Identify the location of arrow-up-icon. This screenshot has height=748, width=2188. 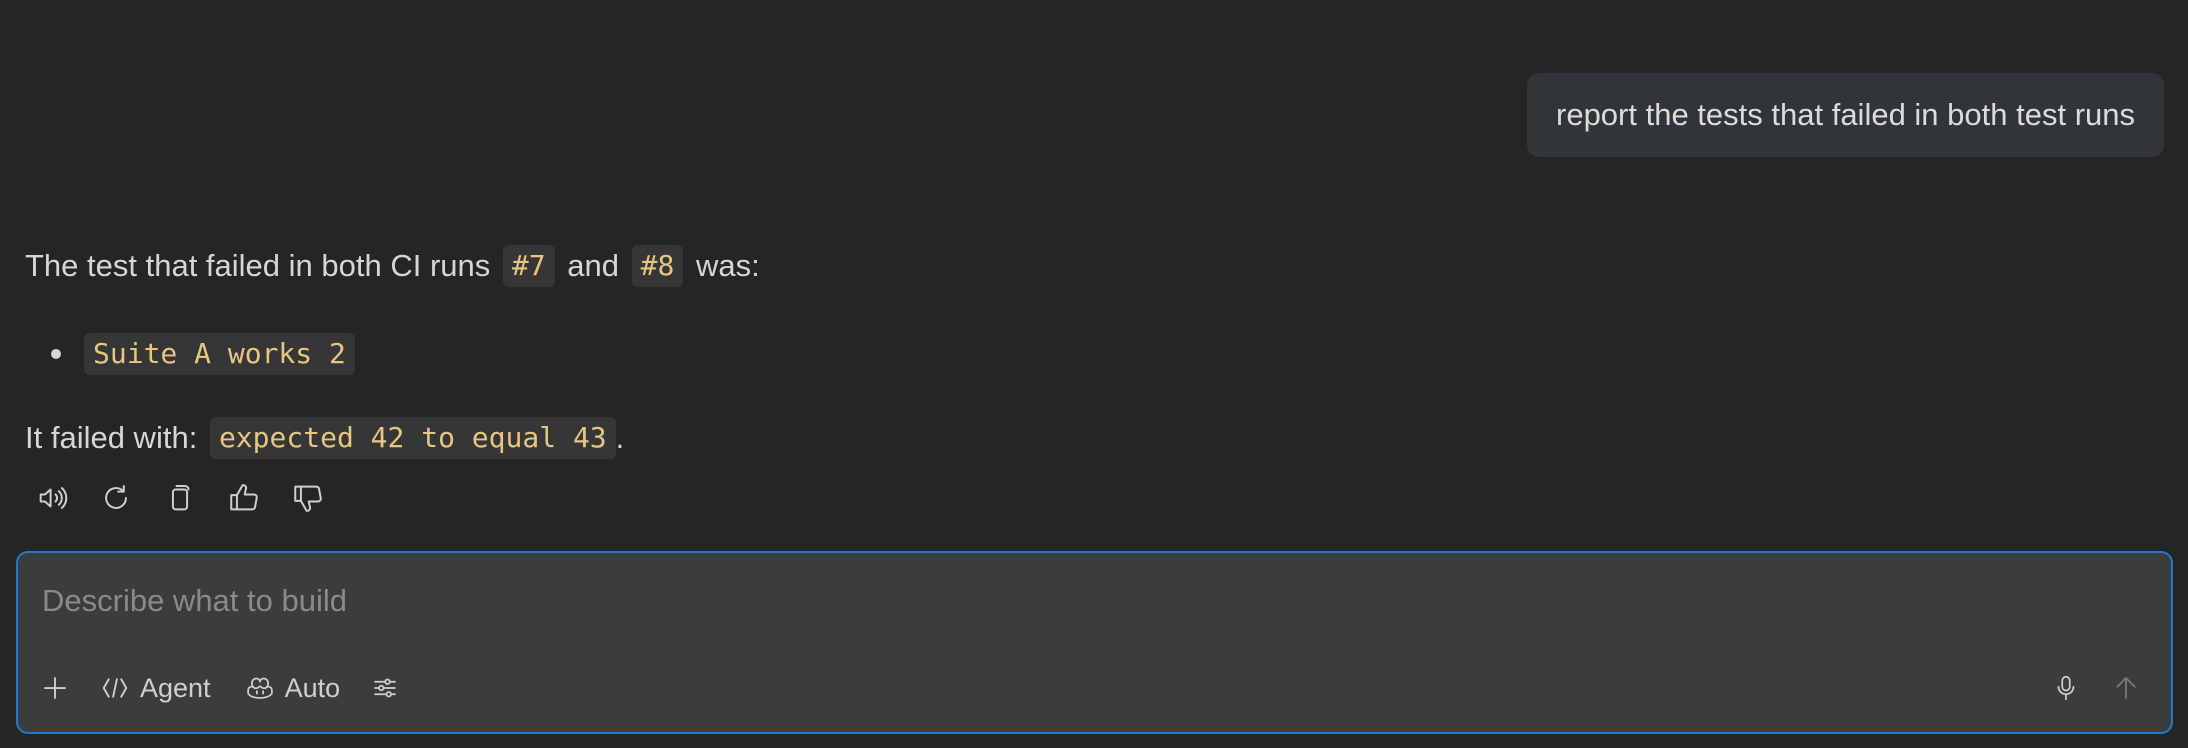
(2126, 688).